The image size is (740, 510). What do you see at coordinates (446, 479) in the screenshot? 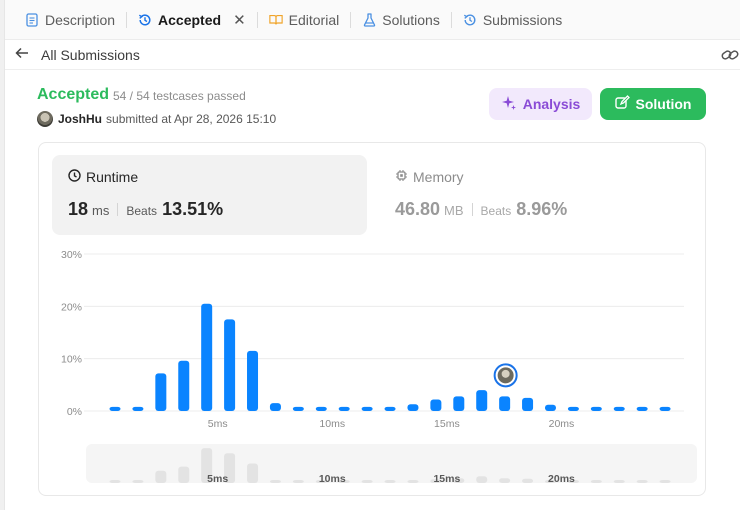
I see `overview-tick-label: 15ms` at bounding box center [446, 479].